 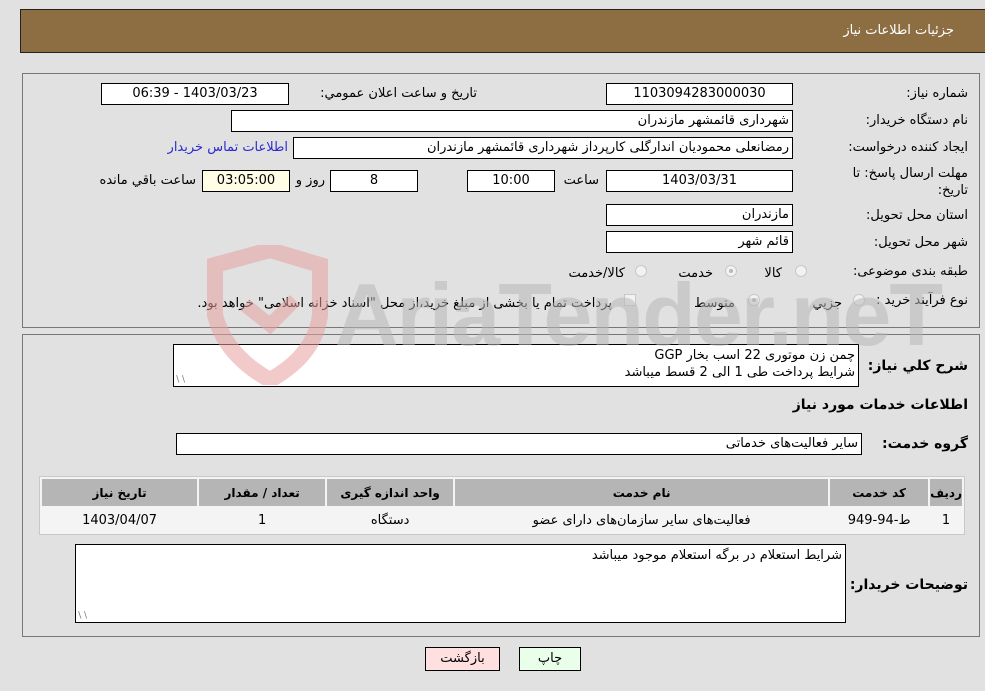 What do you see at coordinates (699, 215) in the screenshot?
I see `province-field: مازندران` at bounding box center [699, 215].